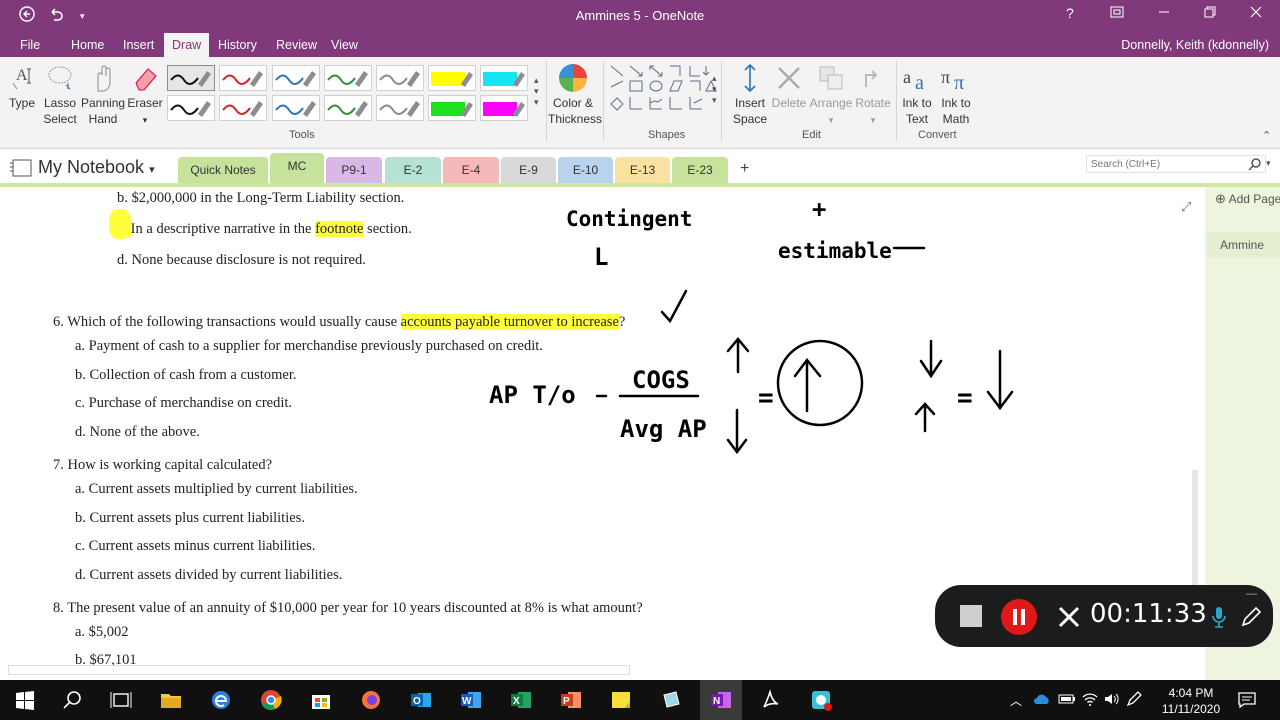  Describe the element at coordinates (1070, 13) in the screenshot. I see `help-icon: ?` at that location.